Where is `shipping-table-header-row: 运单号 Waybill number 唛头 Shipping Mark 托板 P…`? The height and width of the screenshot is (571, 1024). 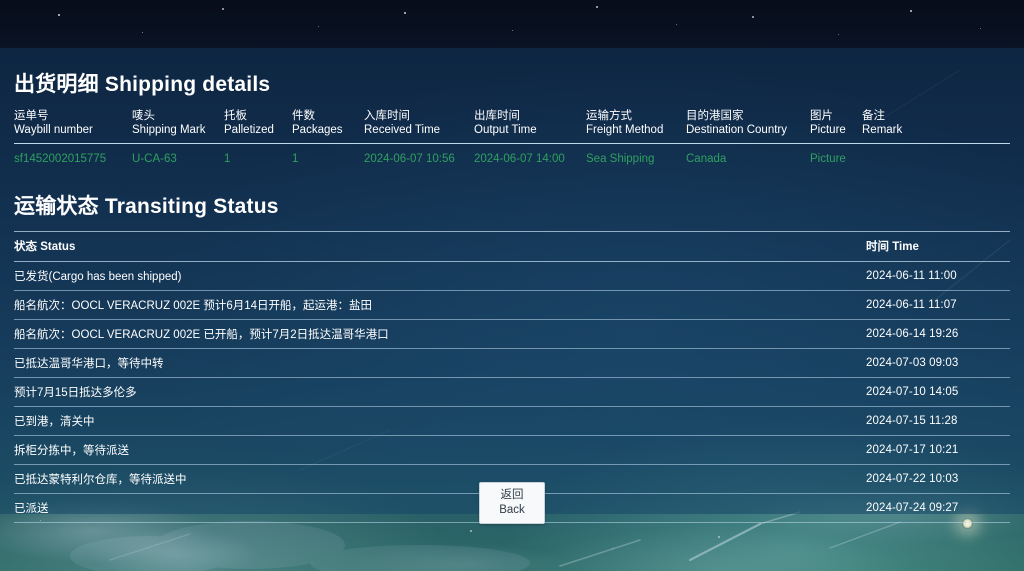
shipping-table-header-row: 运单号 Waybill number 唛头 Shipping Mark 托板 P… is located at coordinates (512, 127).